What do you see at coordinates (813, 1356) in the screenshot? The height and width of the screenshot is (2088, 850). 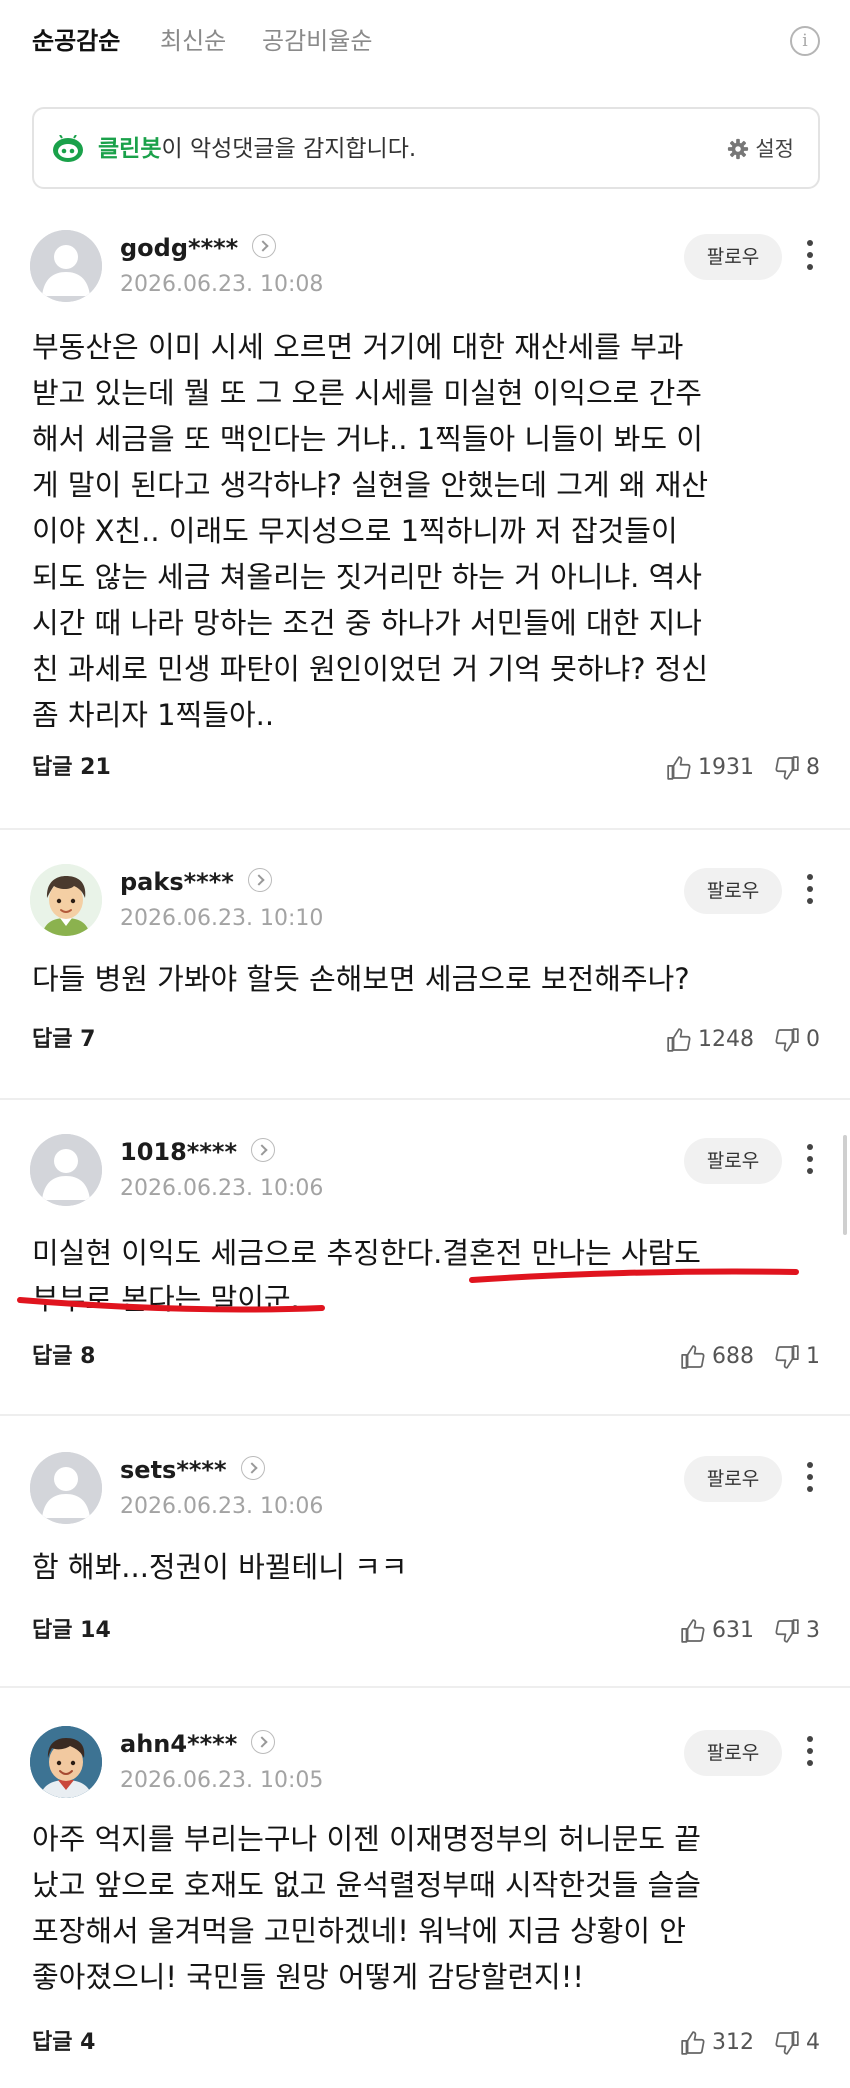 I see `dislike-count: 1` at bounding box center [813, 1356].